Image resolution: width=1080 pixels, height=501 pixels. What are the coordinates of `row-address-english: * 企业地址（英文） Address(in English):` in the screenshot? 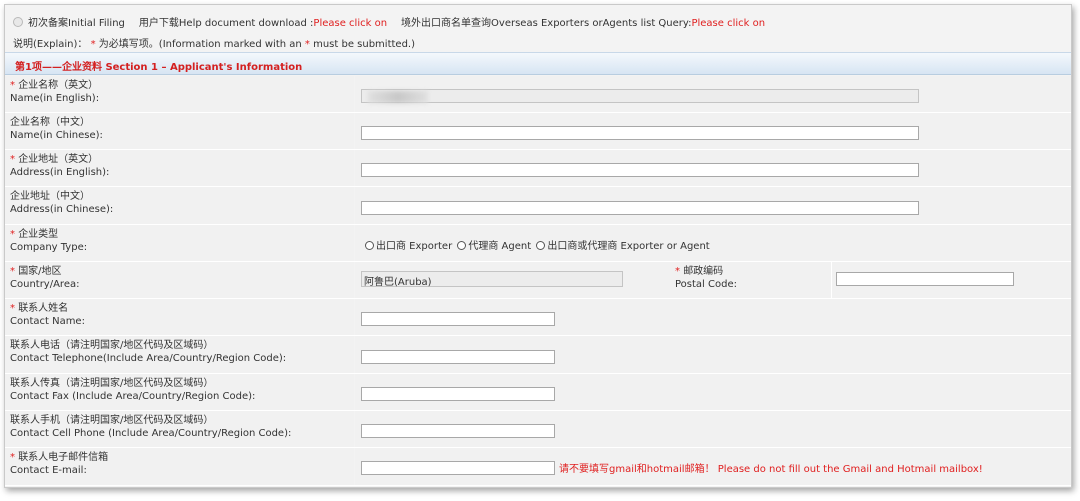 It's located at (538, 168).